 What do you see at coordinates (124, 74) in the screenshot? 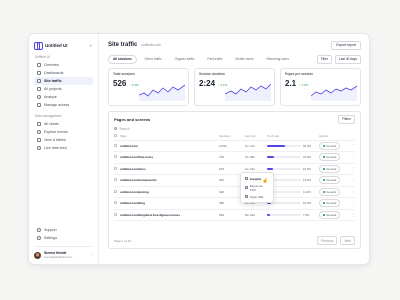
I see `metric-label: Total sessions` at bounding box center [124, 74].